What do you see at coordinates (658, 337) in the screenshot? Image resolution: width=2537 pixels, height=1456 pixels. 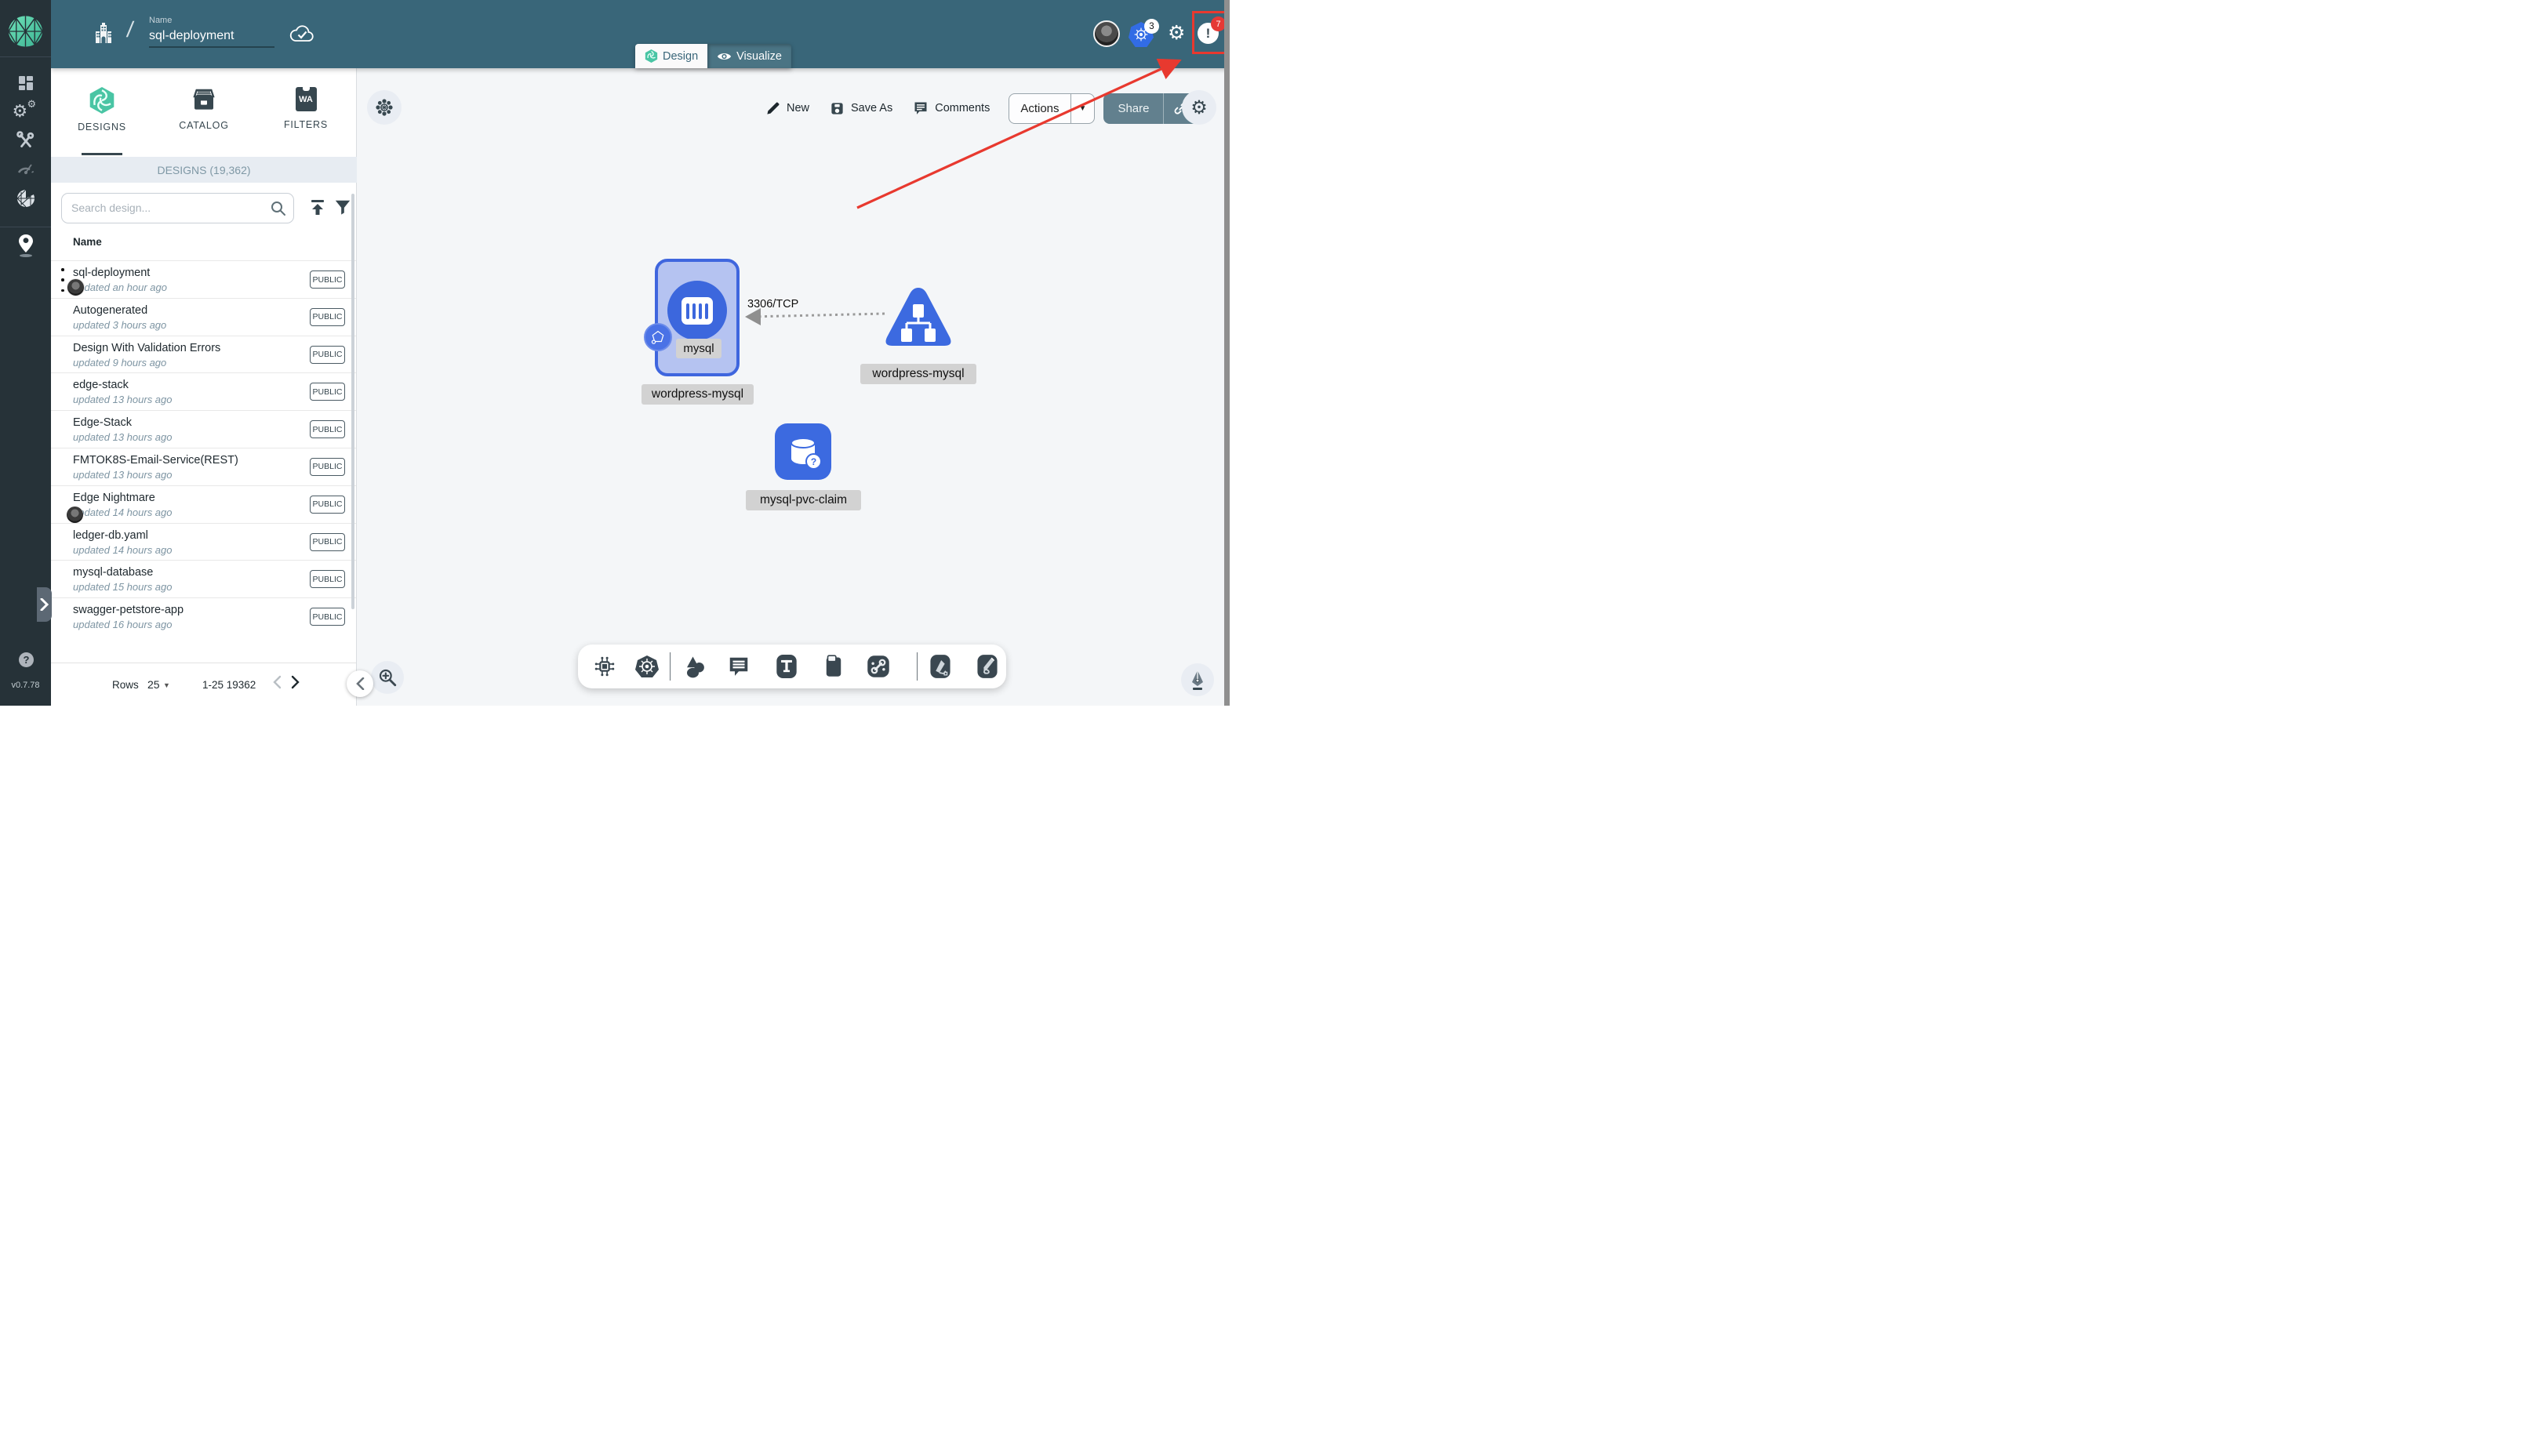 I see `deployment-badge` at bounding box center [658, 337].